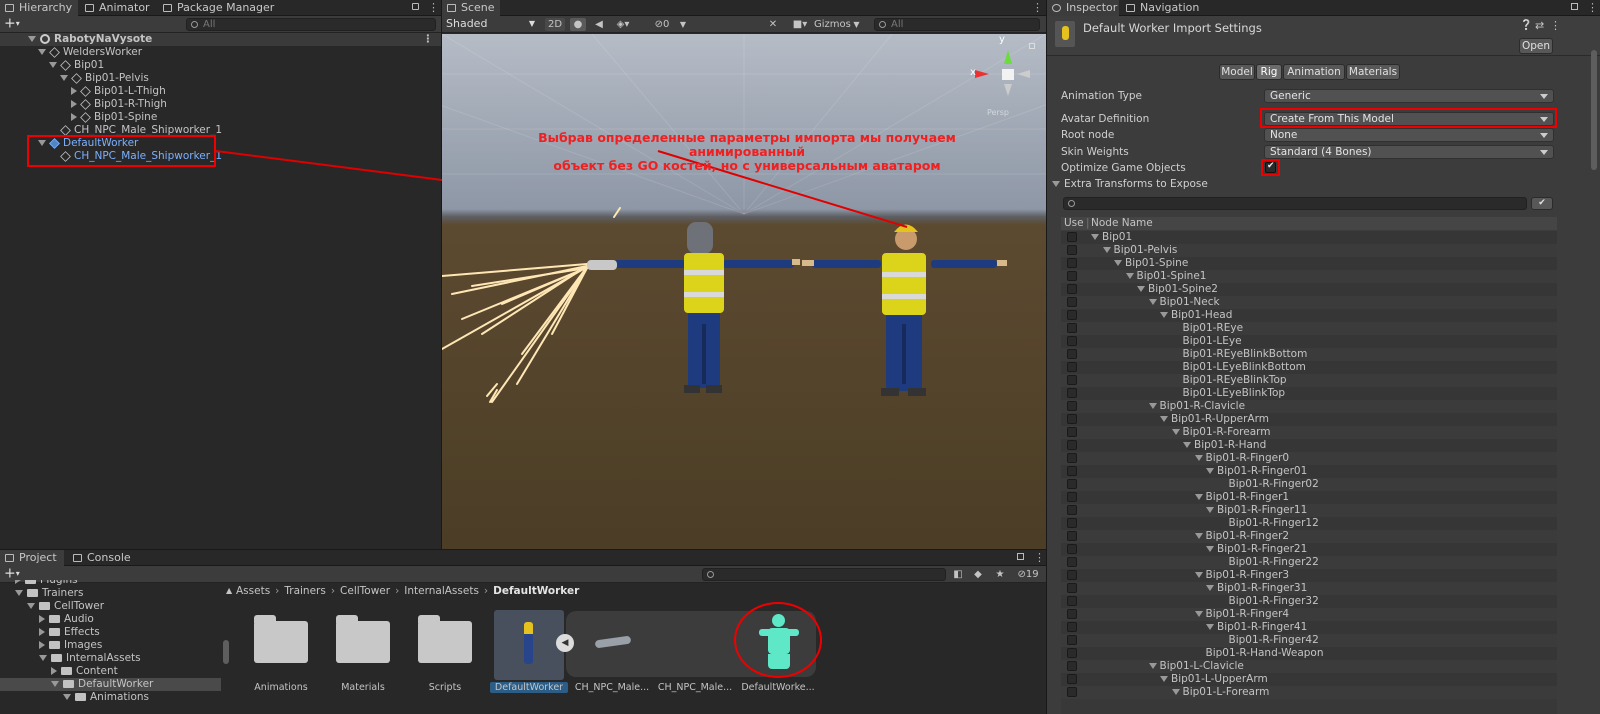  Describe the element at coordinates (1295, 203) in the screenshot. I see `transforms-search-input` at that location.